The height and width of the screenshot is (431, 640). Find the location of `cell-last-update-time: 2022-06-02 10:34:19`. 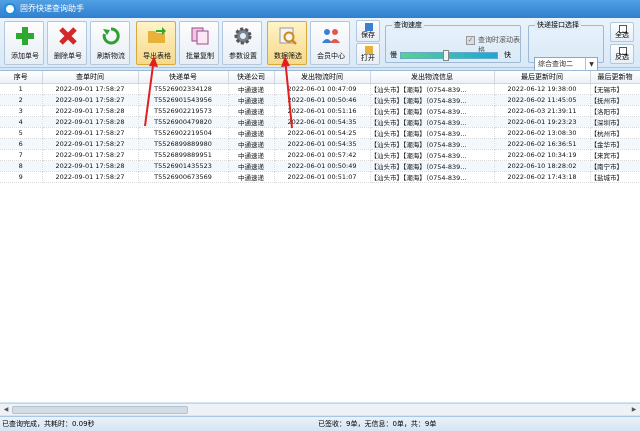

cell-last-update-time: 2022-06-02 10:34:19 is located at coordinates (542, 155).